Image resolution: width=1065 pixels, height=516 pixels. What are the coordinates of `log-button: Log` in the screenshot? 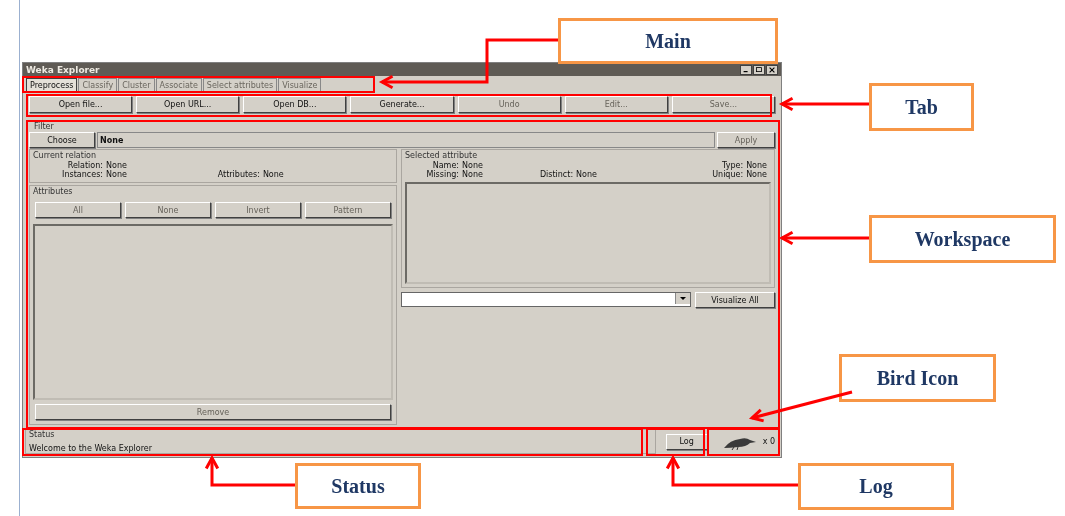 It's located at (686, 441).